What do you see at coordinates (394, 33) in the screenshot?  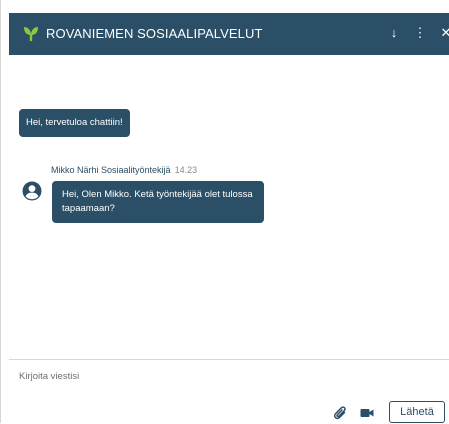 I see `download-icon: ↓` at bounding box center [394, 33].